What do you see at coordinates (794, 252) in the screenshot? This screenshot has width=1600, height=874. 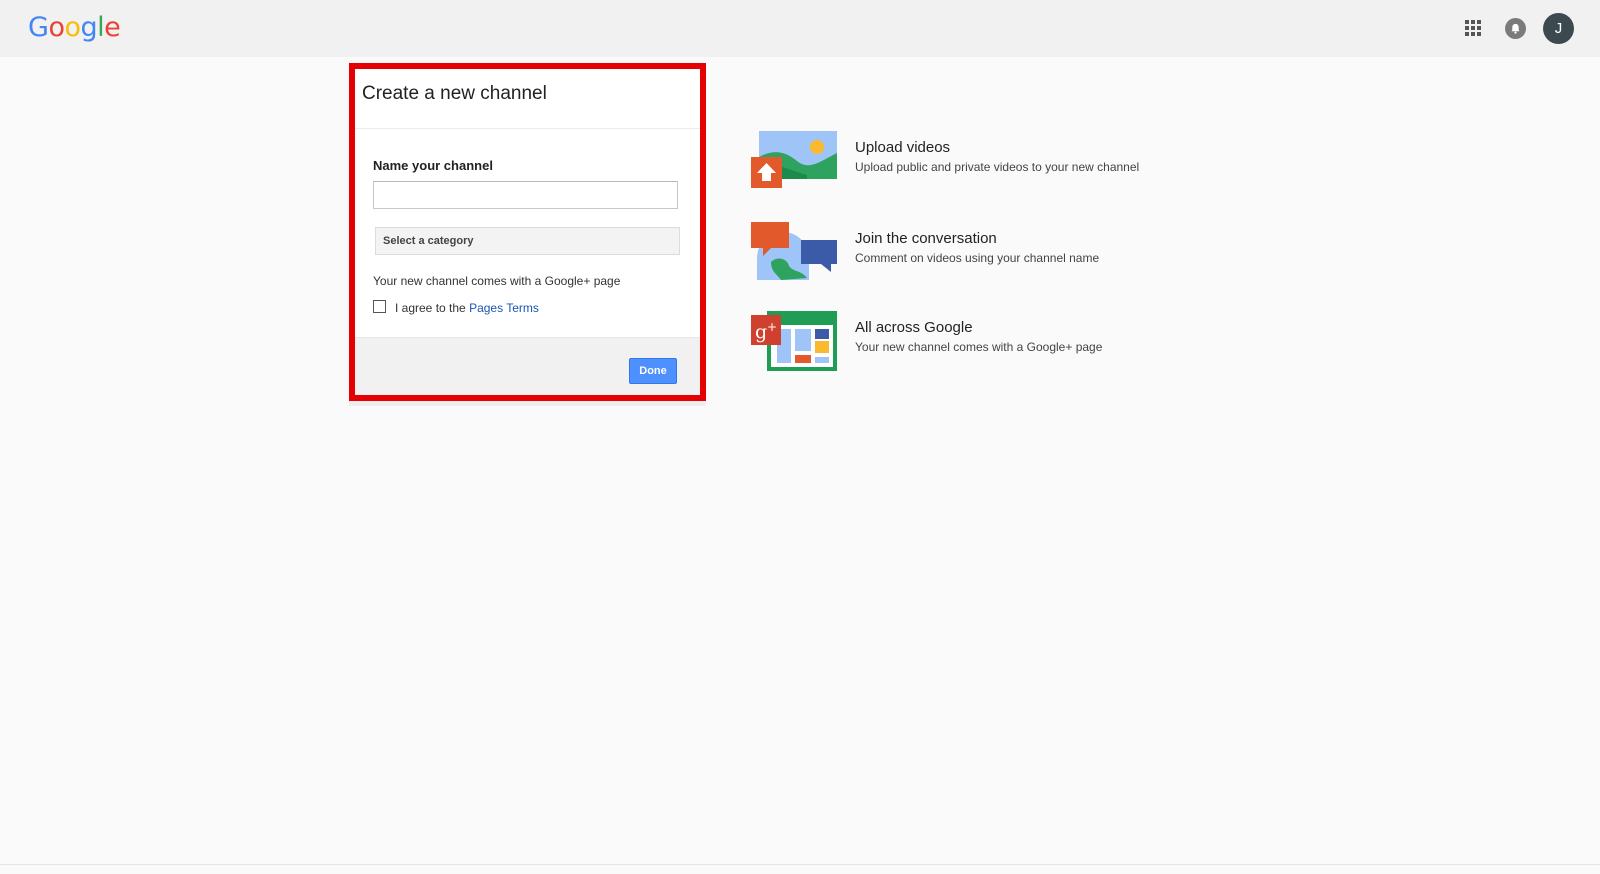 I see `conversation-bubbles-icon` at bounding box center [794, 252].